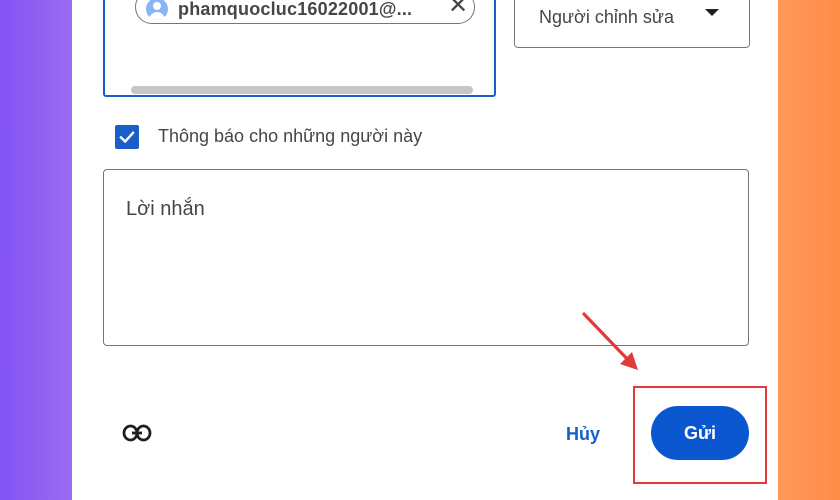 This screenshot has width=840, height=500. What do you see at coordinates (583, 434) in the screenshot?
I see `cancel-button: Hủy` at bounding box center [583, 434].